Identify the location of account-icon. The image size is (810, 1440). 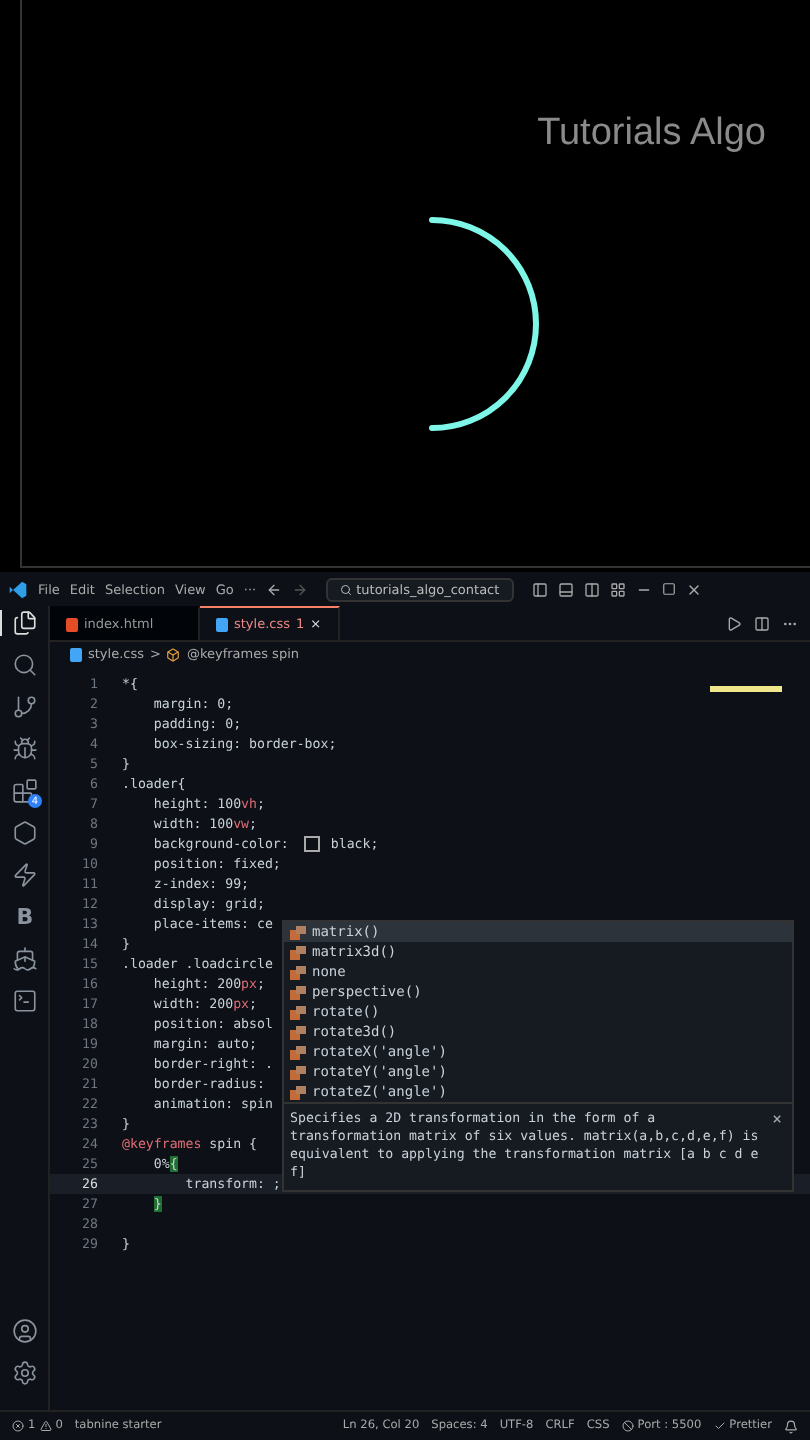
(24, 1331).